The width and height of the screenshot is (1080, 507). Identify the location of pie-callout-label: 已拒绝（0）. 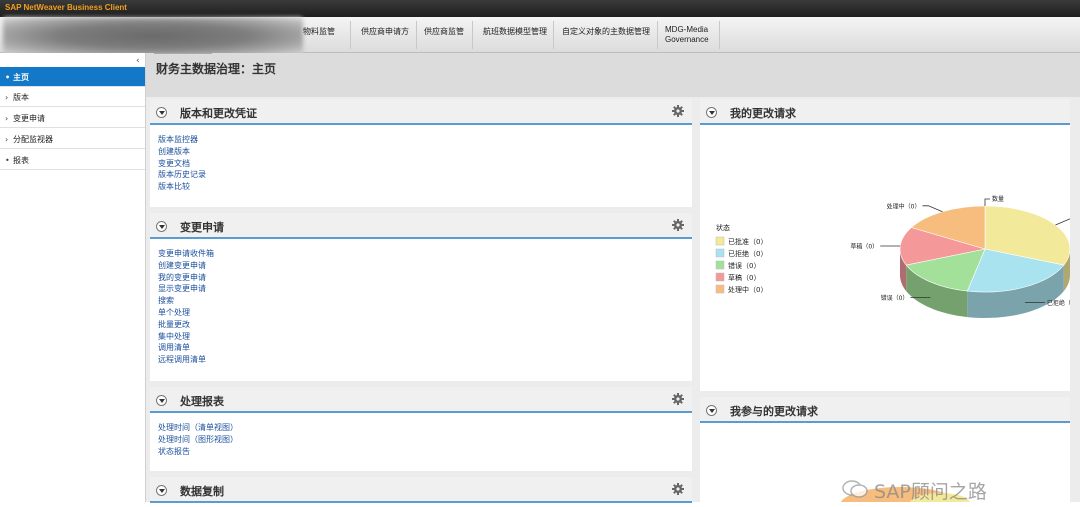
(1058, 303).